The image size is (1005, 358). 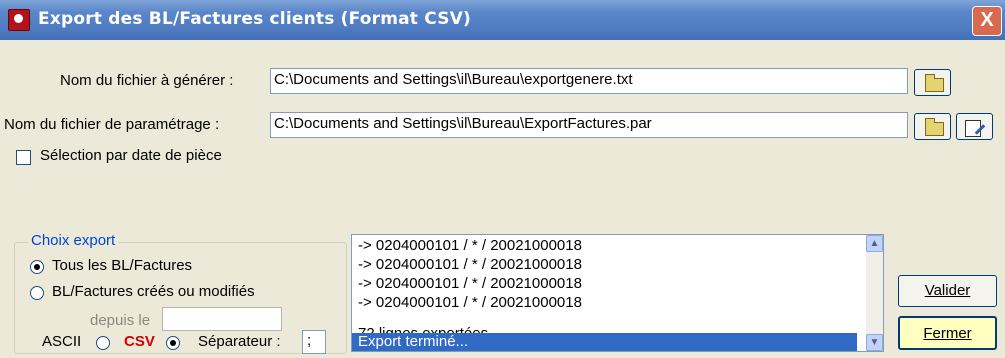 I want to click on csv-label: CSV, so click(x=139, y=341).